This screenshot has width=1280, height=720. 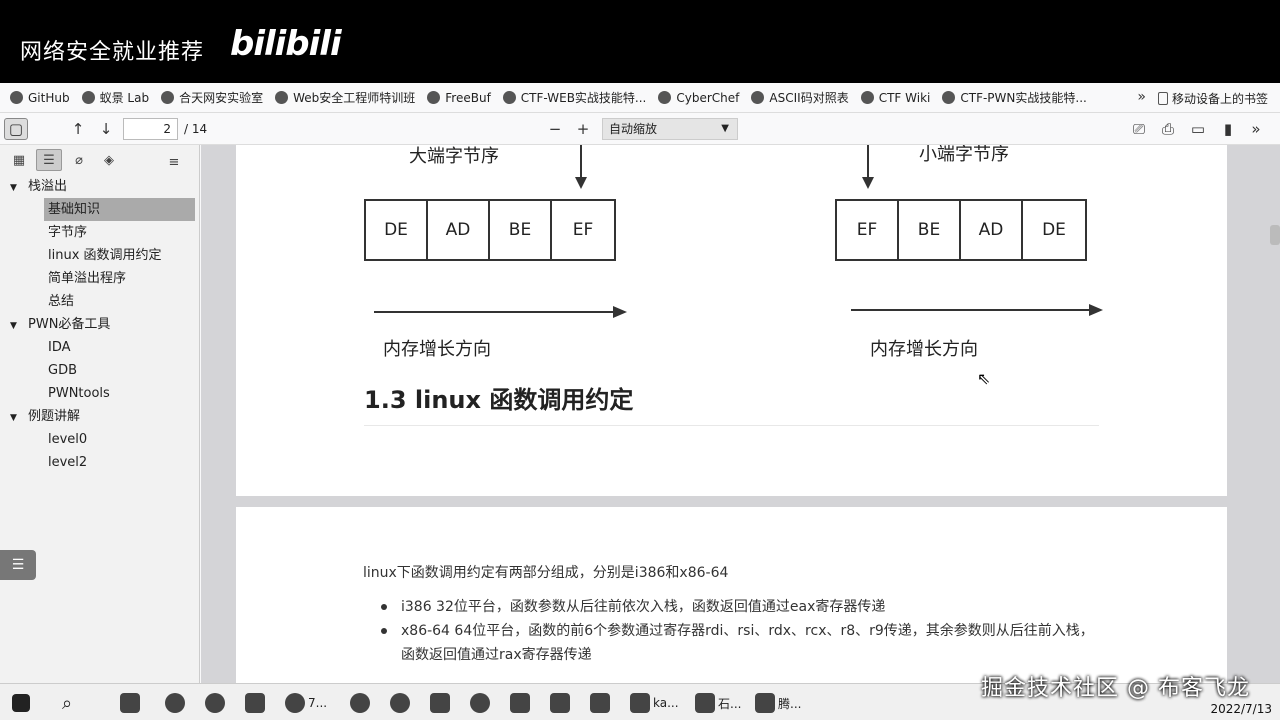 I want to click on tencent-meeting-icon, so click(x=765, y=703).